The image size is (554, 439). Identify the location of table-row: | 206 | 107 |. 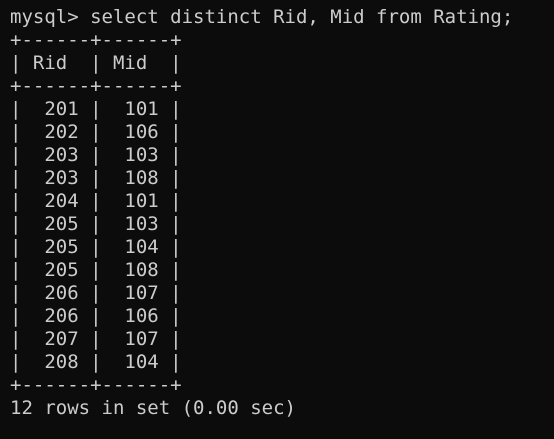
(96, 293).